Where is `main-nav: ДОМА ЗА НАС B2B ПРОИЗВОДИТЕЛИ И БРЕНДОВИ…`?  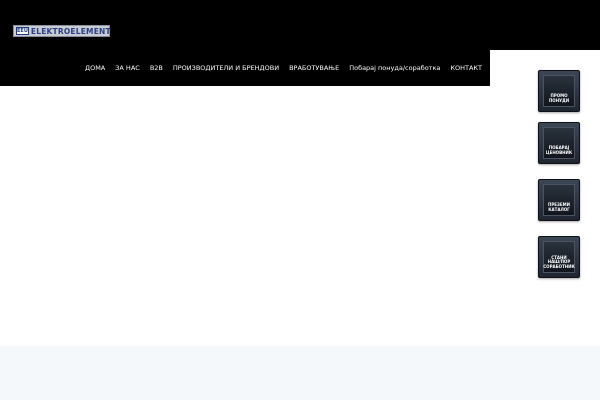
main-nav: ДОМА ЗА НАС B2B ПРОИЗВОДИТЕЛИ И БРЕНДОВИ… is located at coordinates (288, 68).